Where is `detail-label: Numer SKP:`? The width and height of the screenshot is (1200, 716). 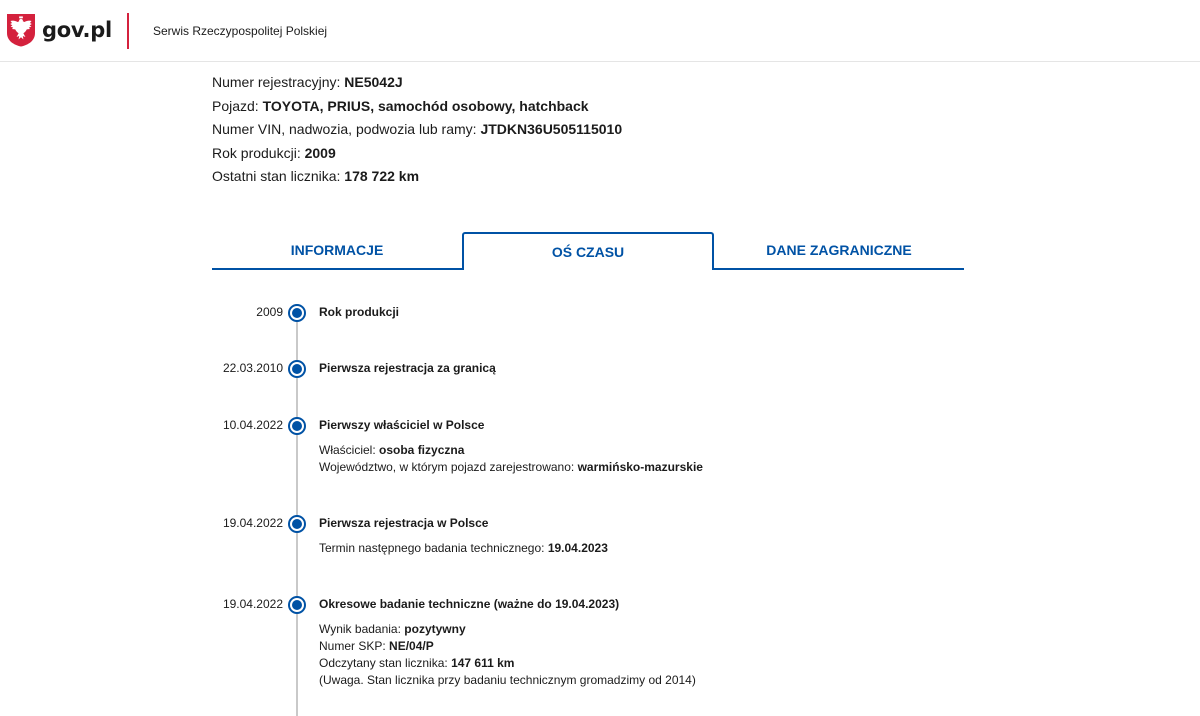
detail-label: Numer SKP: is located at coordinates (354, 646).